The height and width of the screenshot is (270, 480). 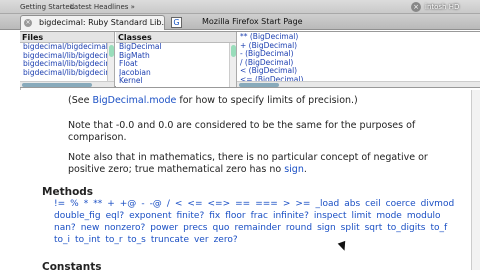 What do you see at coordinates (352, 204) in the screenshot?
I see `method-index-link: abs` at bounding box center [352, 204].